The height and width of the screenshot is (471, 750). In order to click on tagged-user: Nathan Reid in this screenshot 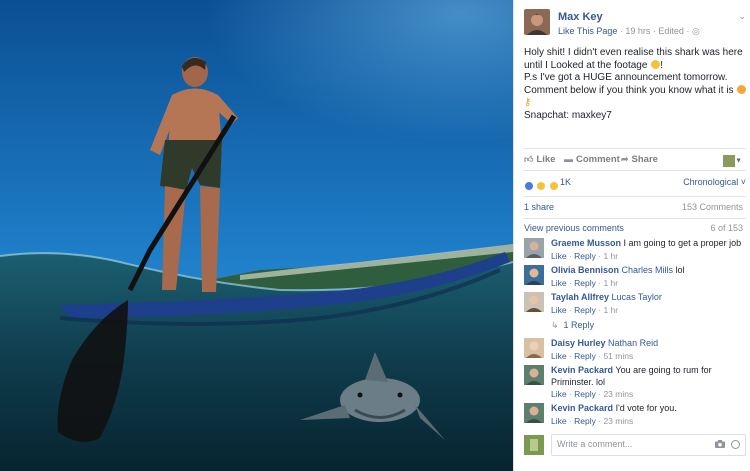, I will do `click(633, 343)`.